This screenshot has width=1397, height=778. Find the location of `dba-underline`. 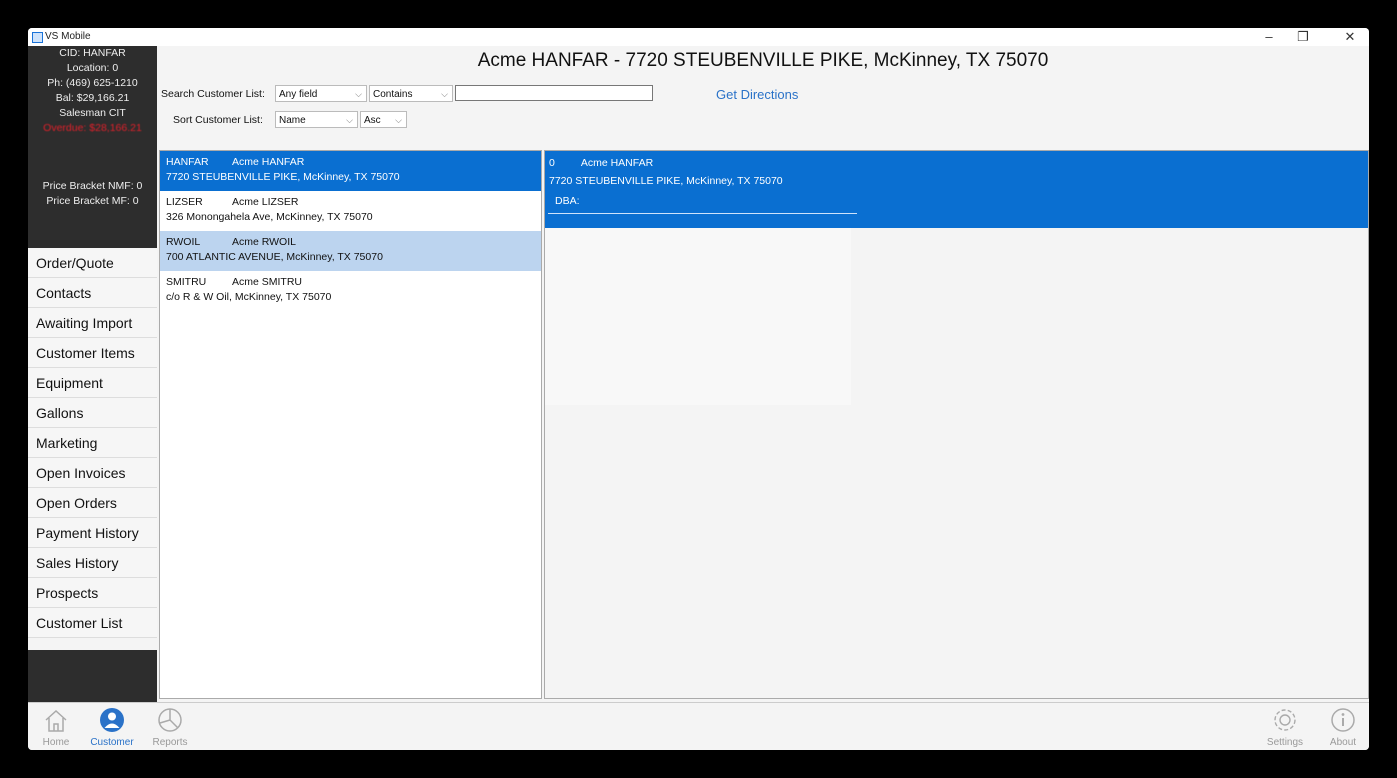

dba-underline is located at coordinates (702, 213).